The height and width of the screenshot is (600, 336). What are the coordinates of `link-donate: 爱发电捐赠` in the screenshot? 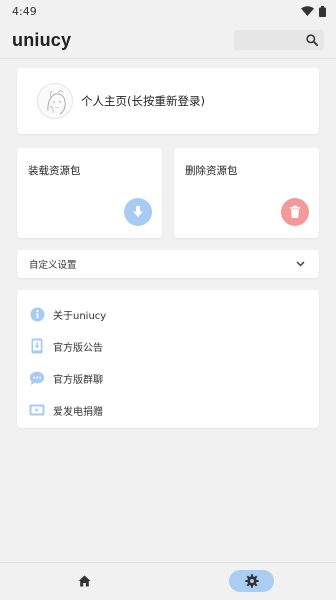 It's located at (168, 410).